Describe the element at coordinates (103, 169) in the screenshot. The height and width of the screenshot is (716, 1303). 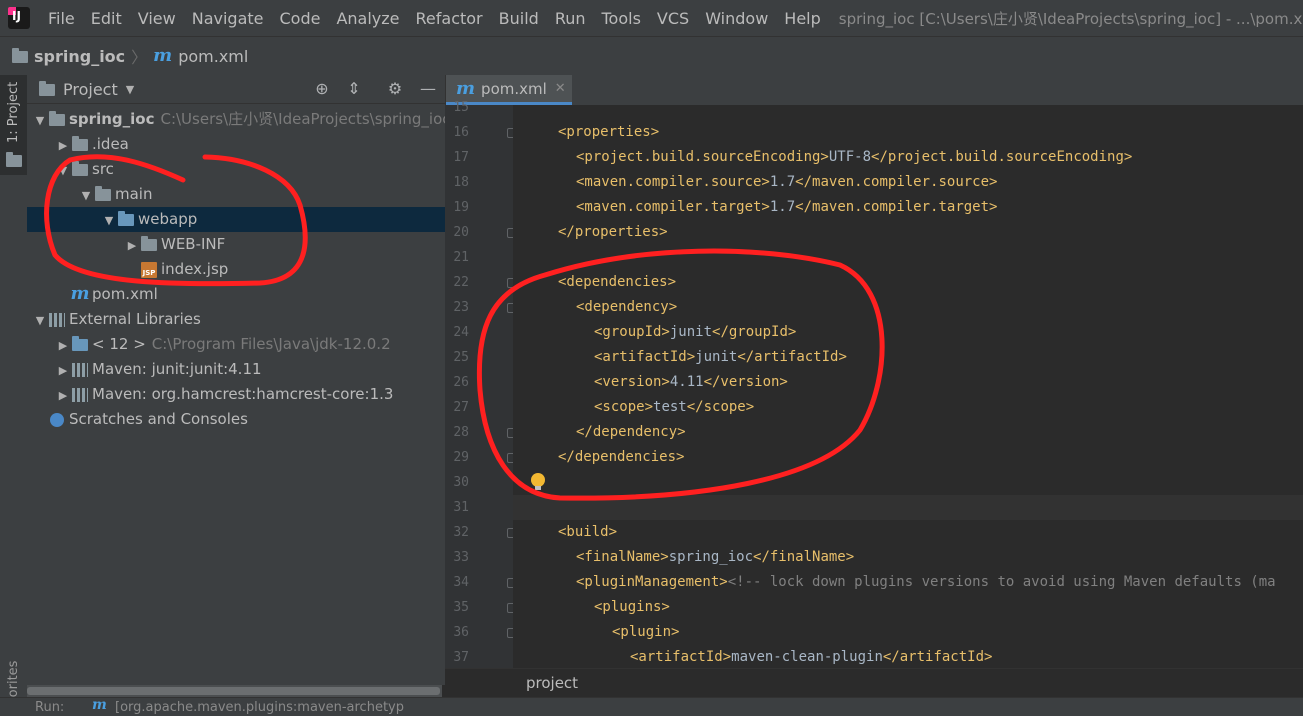
I see `tree-item-label: src` at that location.